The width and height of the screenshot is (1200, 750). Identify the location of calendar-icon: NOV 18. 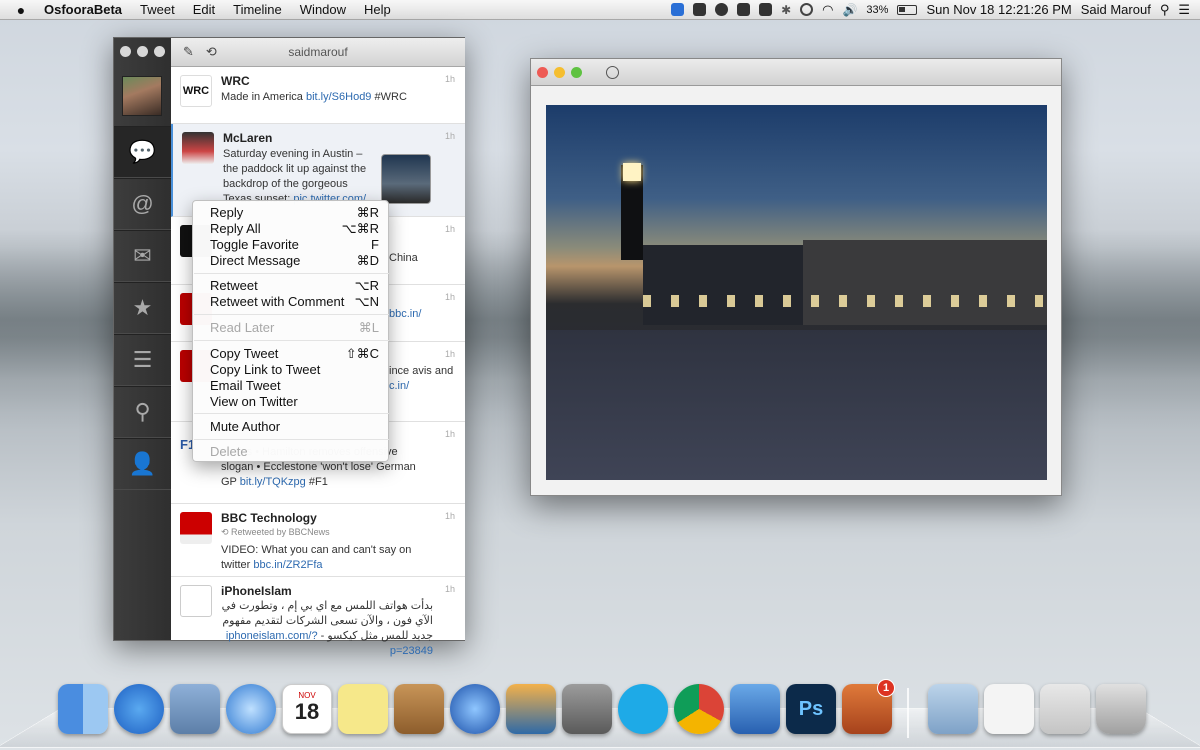
(307, 709).